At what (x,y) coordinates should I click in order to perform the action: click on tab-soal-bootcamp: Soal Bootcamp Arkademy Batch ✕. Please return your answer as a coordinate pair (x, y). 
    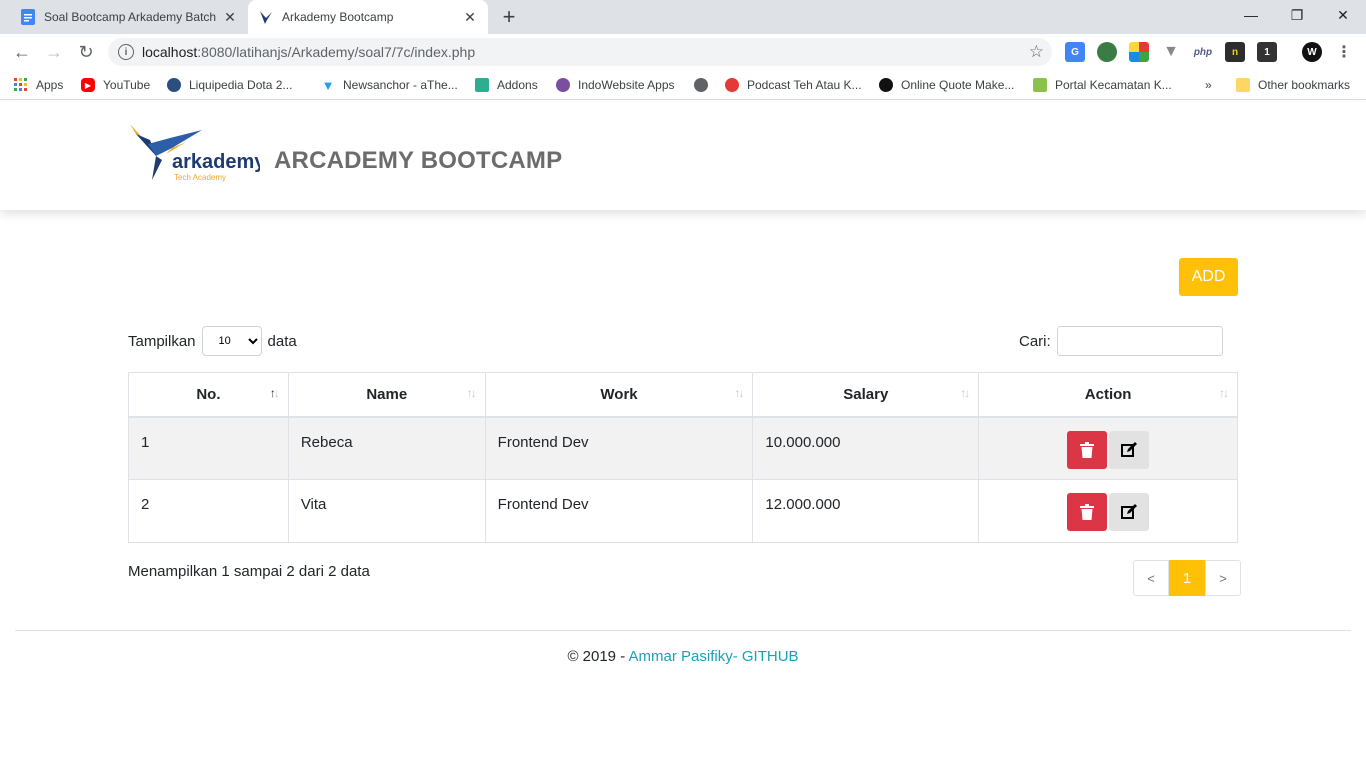
    Looking at the image, I should click on (128, 17).